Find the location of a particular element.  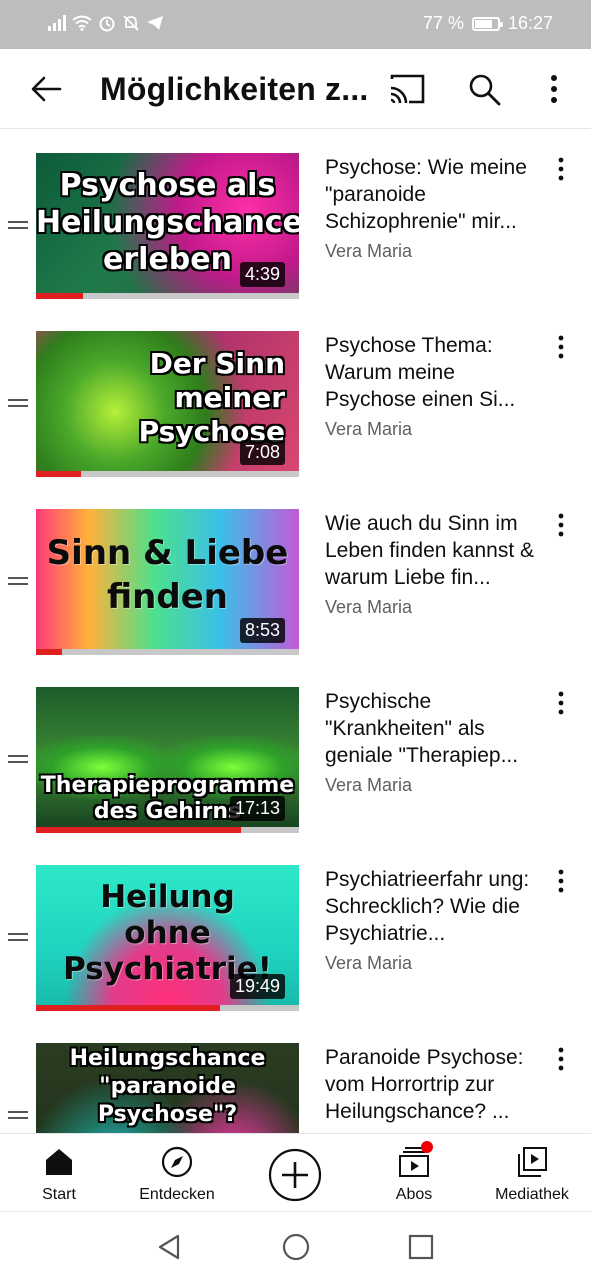

create-plus-icon is located at coordinates (295, 1175).